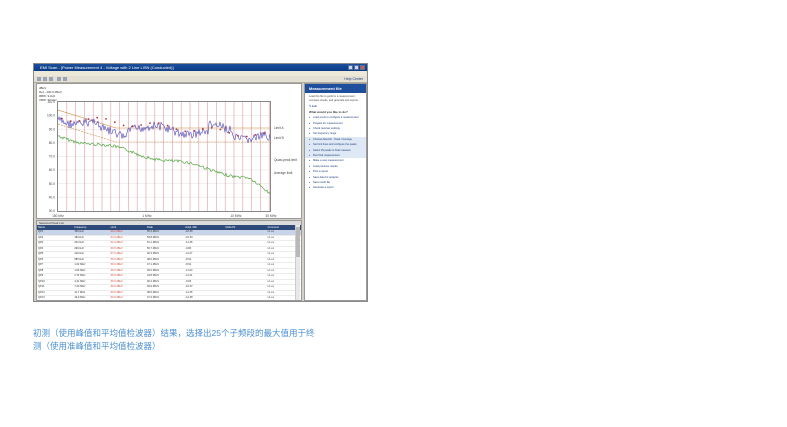 This screenshot has height=427, width=787. What do you see at coordinates (297, 262) in the screenshot?
I see `peak-list-scrollbar` at bounding box center [297, 262].